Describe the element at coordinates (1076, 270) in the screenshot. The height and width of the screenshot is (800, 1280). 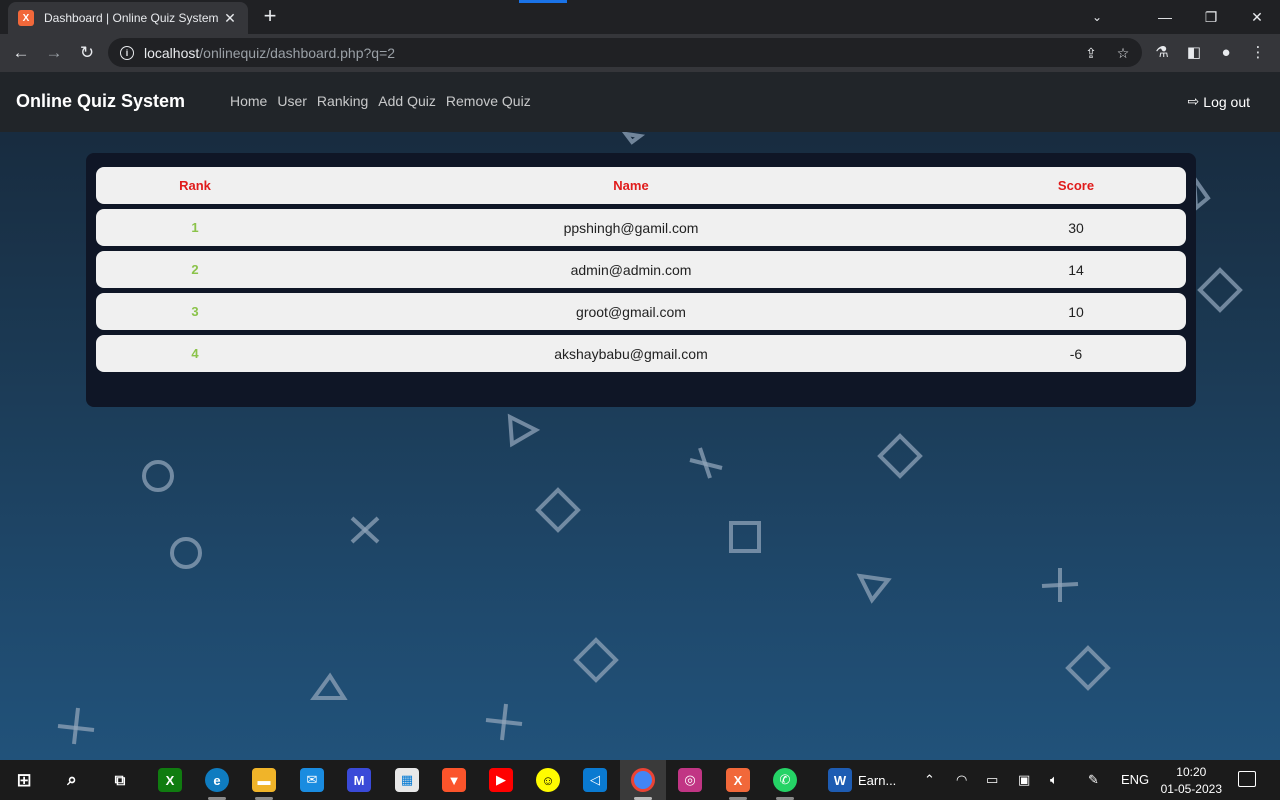
I see `score-cell: 14` at that location.